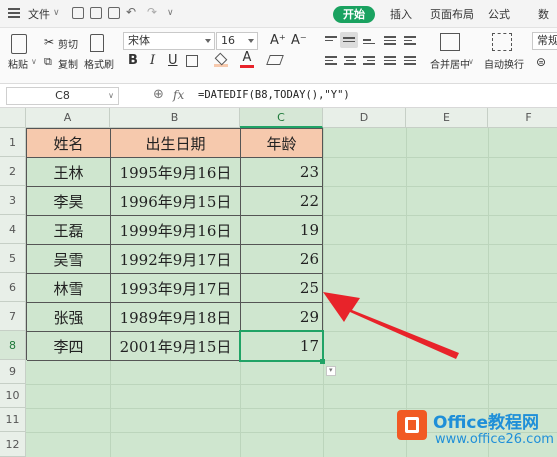  I want to click on font-size-select: 16, so click(237, 41).